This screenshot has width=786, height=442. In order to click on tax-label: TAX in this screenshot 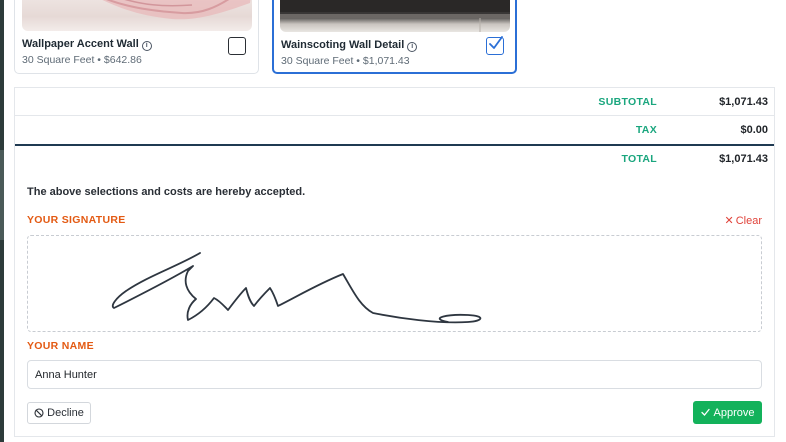, I will do `click(646, 130)`.